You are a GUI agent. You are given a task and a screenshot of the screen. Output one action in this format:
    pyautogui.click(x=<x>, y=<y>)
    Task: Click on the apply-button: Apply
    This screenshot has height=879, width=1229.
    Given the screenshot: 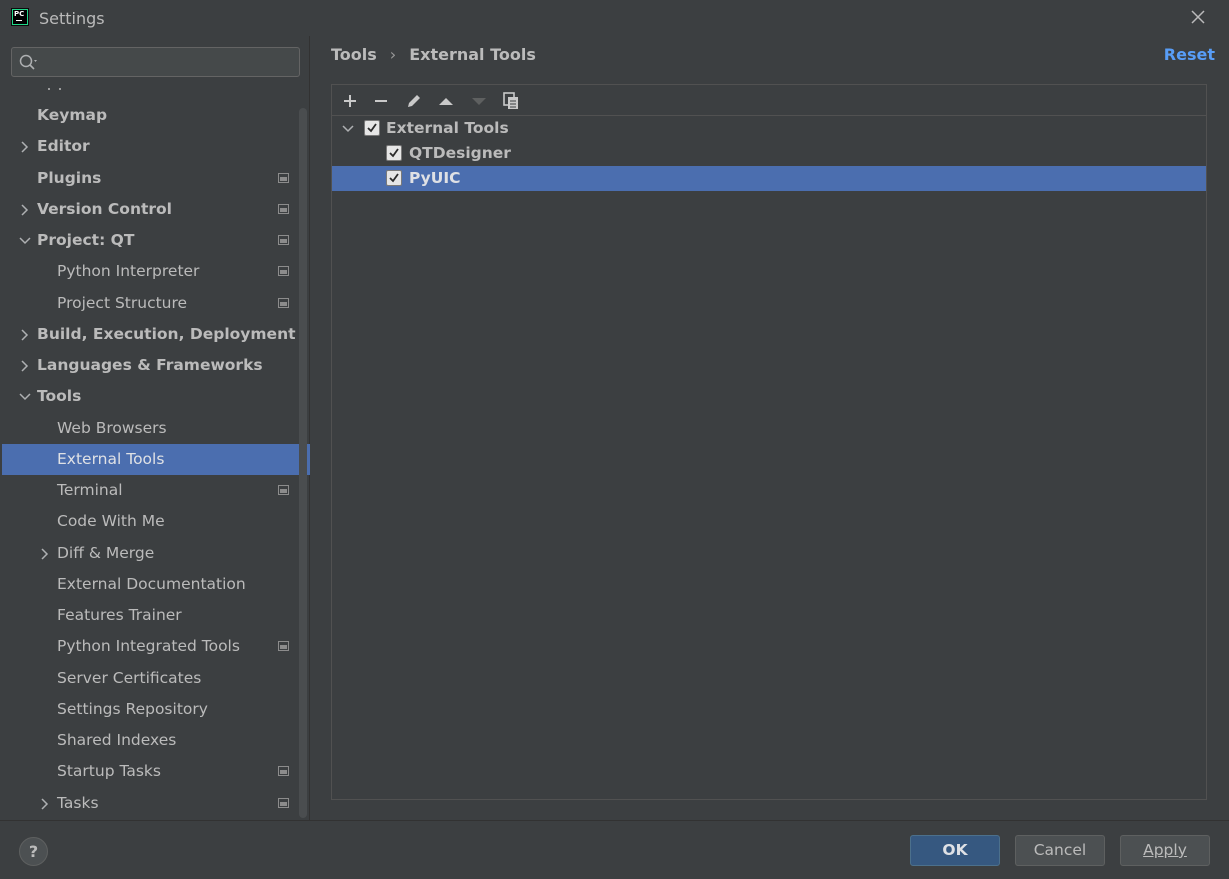 What is the action you would take?
    pyautogui.click(x=1165, y=850)
    